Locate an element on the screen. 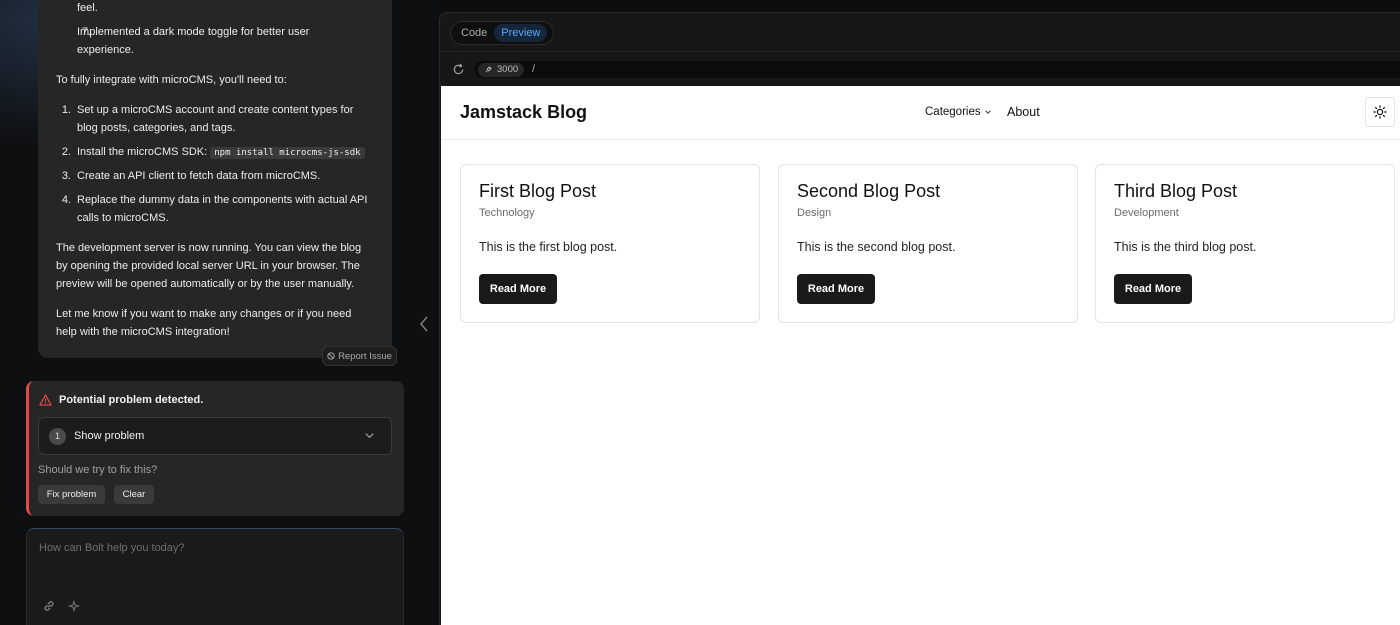 The width and height of the screenshot is (1400, 625). port-selector: 3000 is located at coordinates (501, 69).